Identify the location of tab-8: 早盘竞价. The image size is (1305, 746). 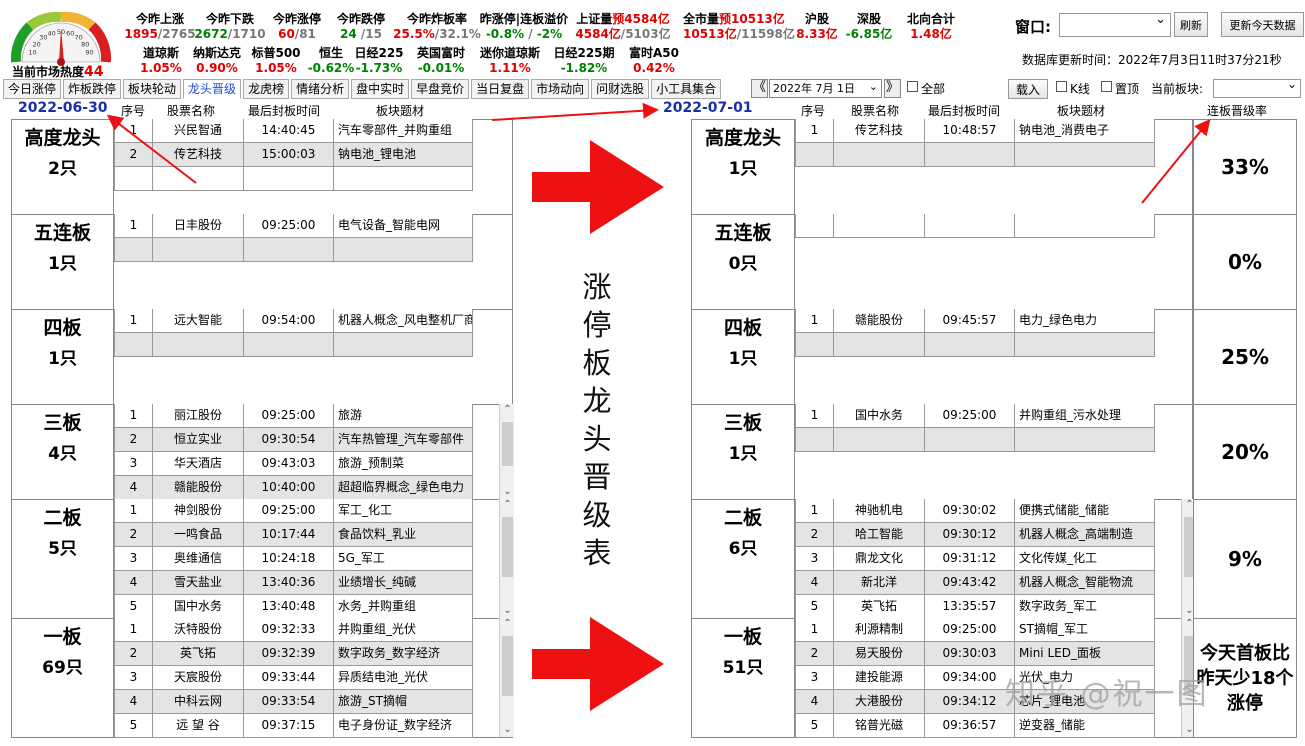
(440, 89).